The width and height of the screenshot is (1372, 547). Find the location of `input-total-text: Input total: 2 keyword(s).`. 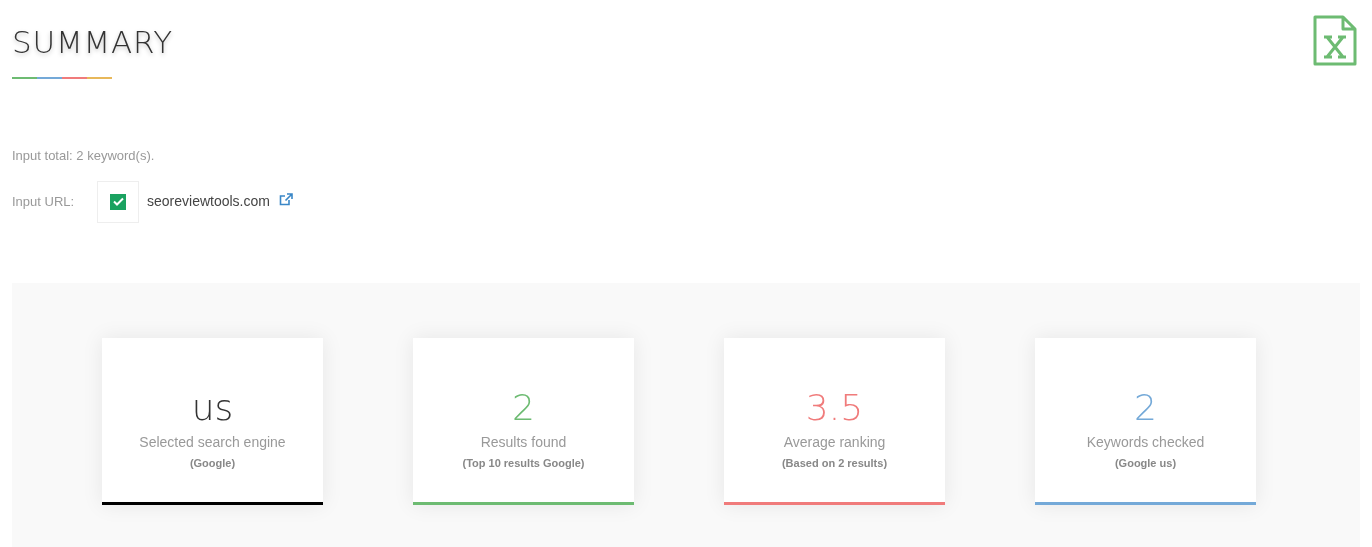

input-total-text: Input total: 2 keyword(s). is located at coordinates (83, 156).